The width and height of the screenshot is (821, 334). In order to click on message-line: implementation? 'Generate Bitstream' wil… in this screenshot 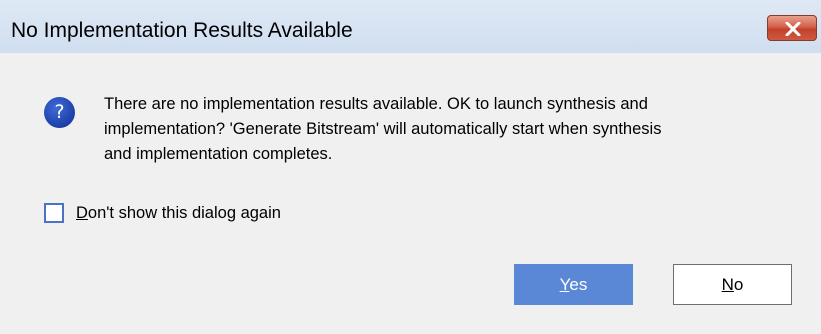, I will do `click(383, 129)`.